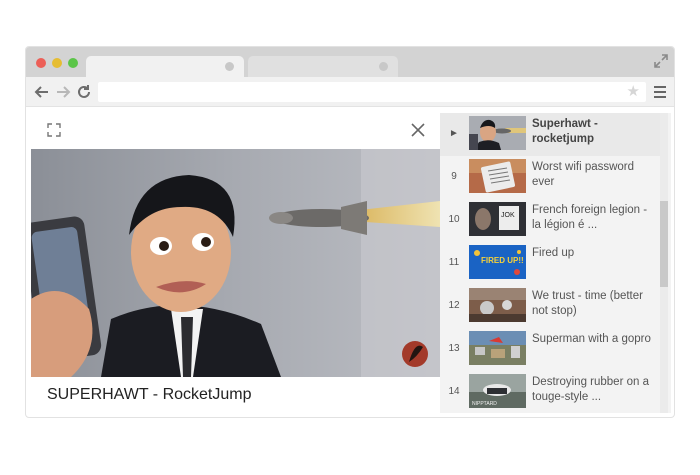 The height and width of the screenshot is (475, 700). I want to click on now-playing-icon: ►, so click(454, 133).